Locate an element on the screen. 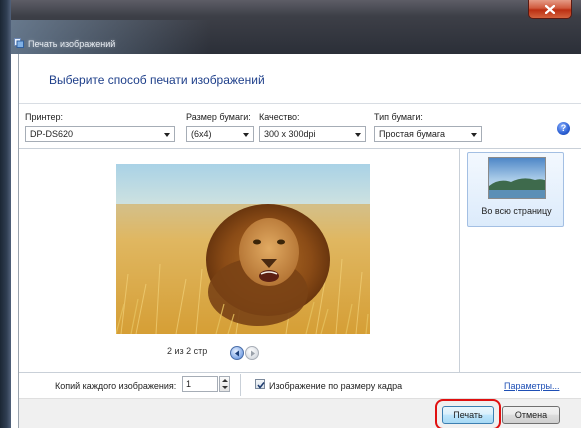  previous-page-button is located at coordinates (237, 353).